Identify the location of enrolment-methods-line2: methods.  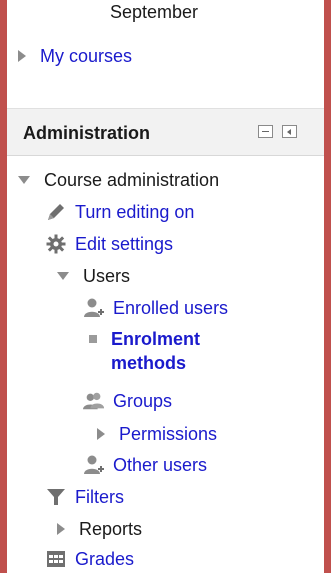
(155, 363).